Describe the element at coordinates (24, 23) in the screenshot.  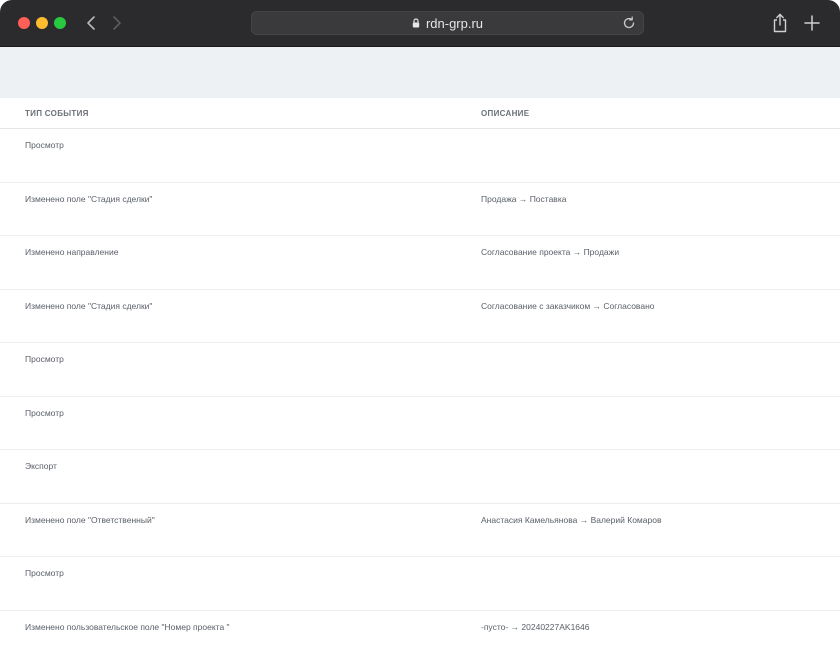
I see `close-window-button` at that location.